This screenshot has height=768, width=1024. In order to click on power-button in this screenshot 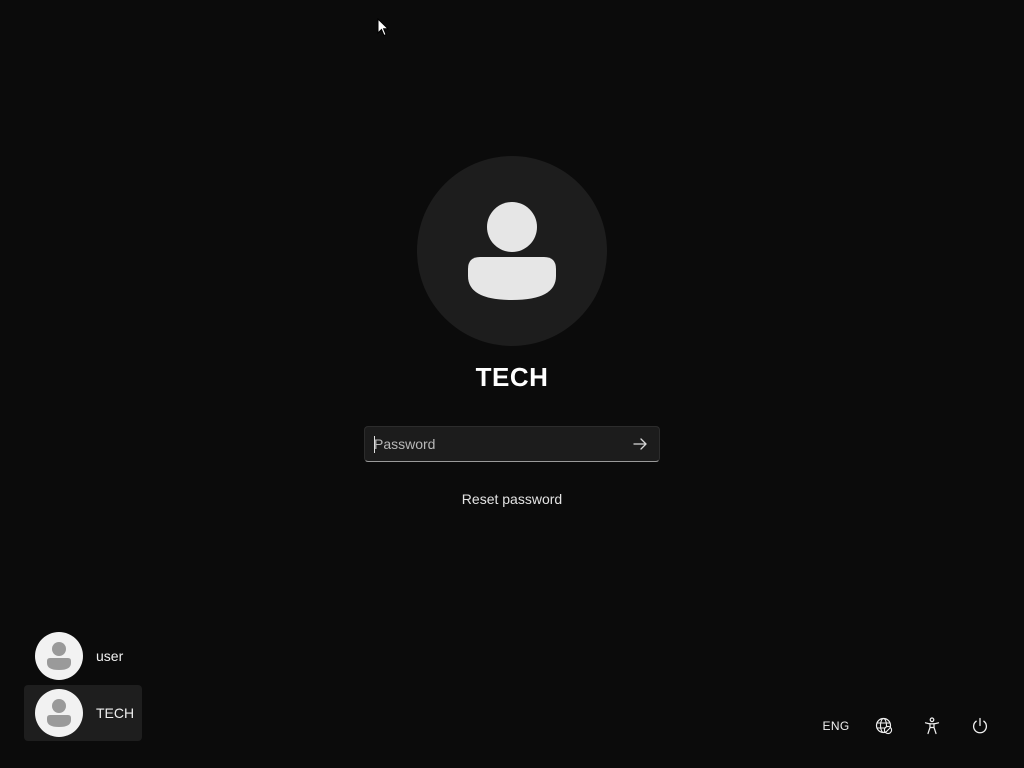, I will do `click(980, 726)`.